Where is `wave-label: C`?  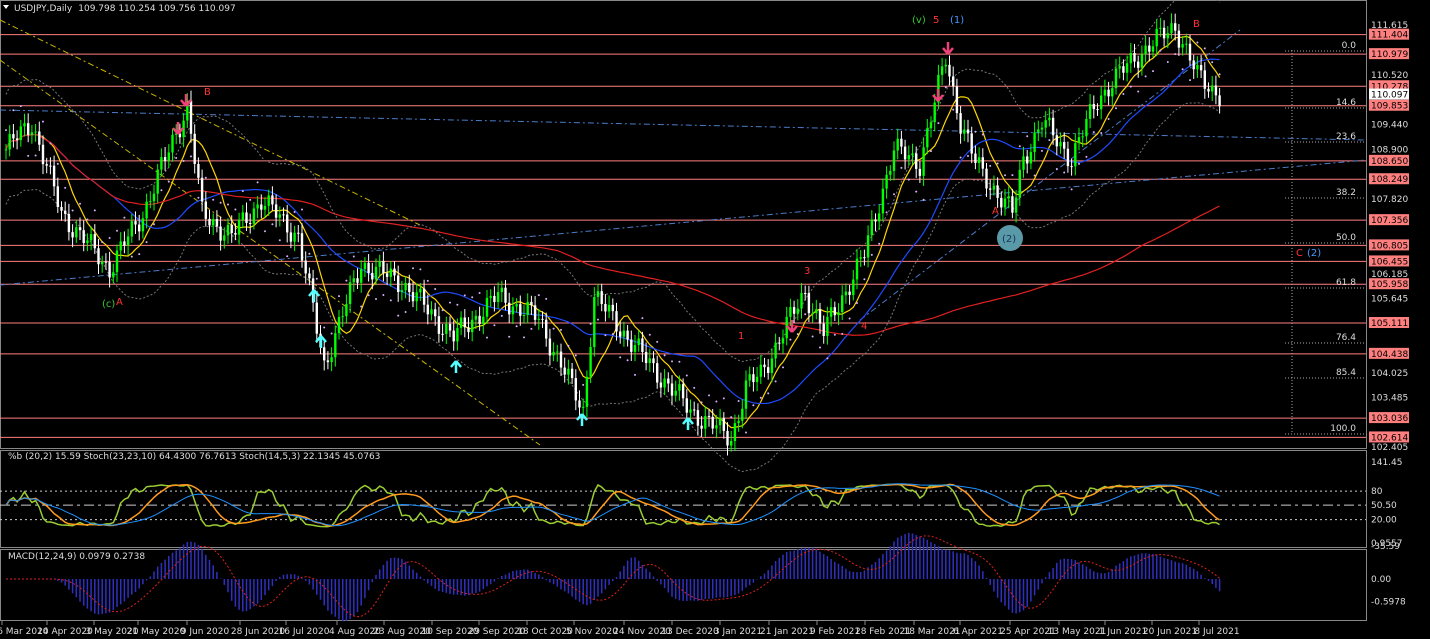 wave-label: C is located at coordinates (1299, 253).